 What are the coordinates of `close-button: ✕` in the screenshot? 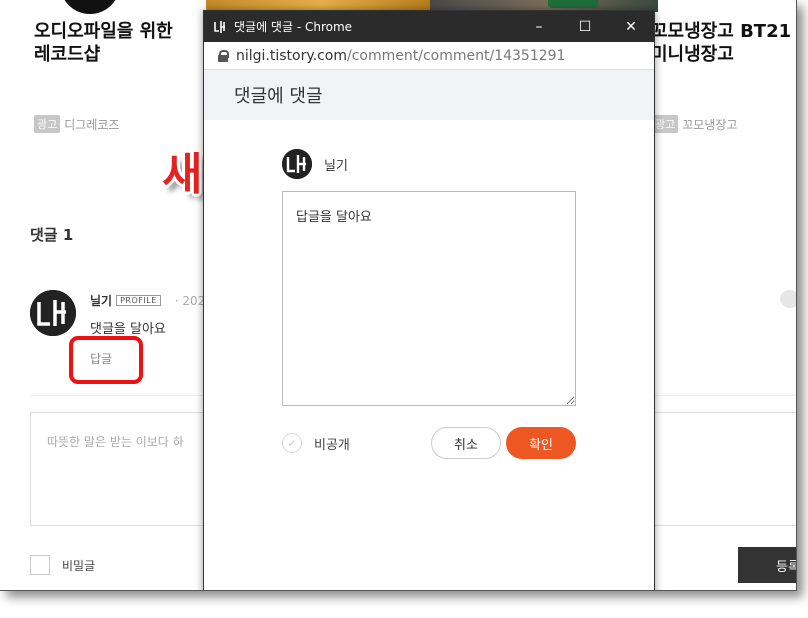 It's located at (631, 26).